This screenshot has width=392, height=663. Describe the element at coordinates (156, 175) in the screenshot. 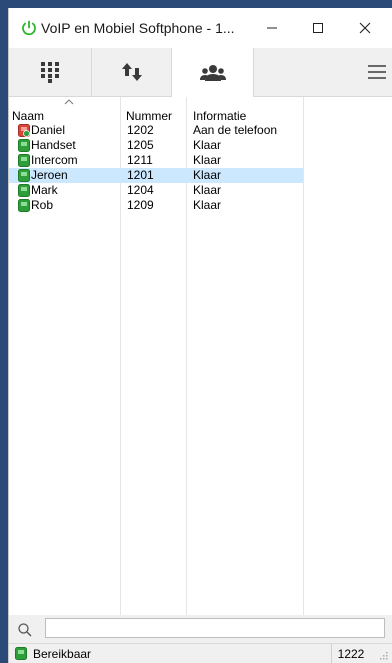

I see `table-row: Jeroen 1201 Klaar` at that location.